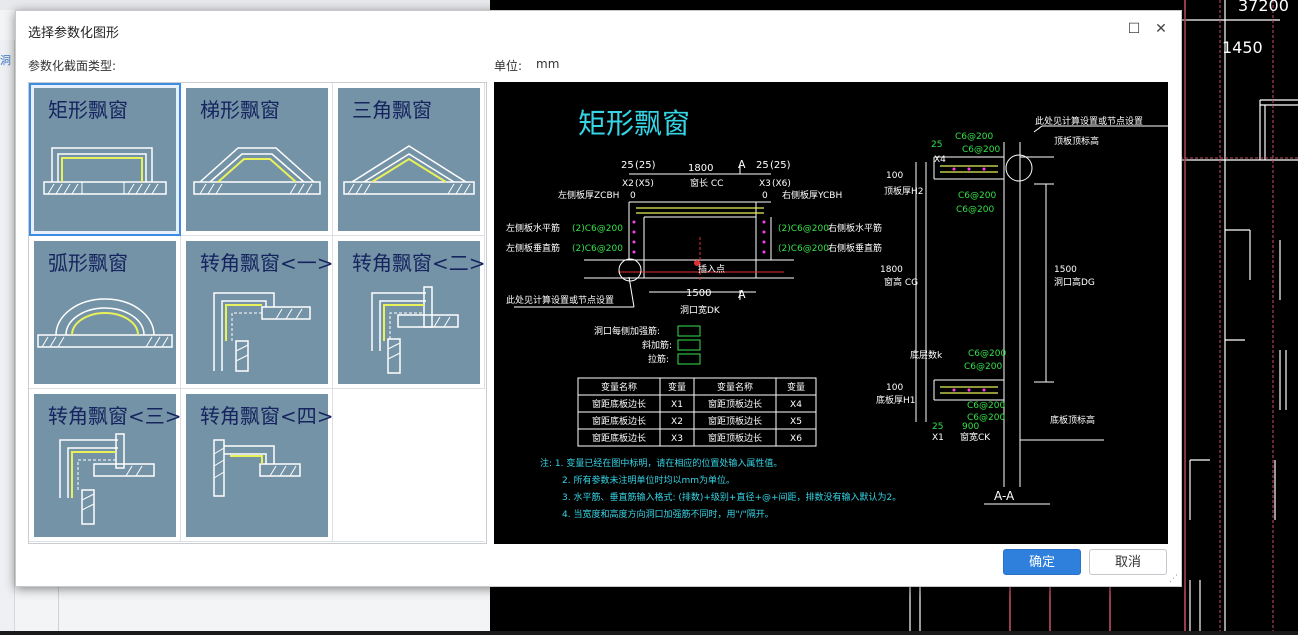 The width and height of the screenshot is (1298, 635). Describe the element at coordinates (1076, 141) in the screenshot. I see `section-top-elev: 顶板顶标高` at that location.